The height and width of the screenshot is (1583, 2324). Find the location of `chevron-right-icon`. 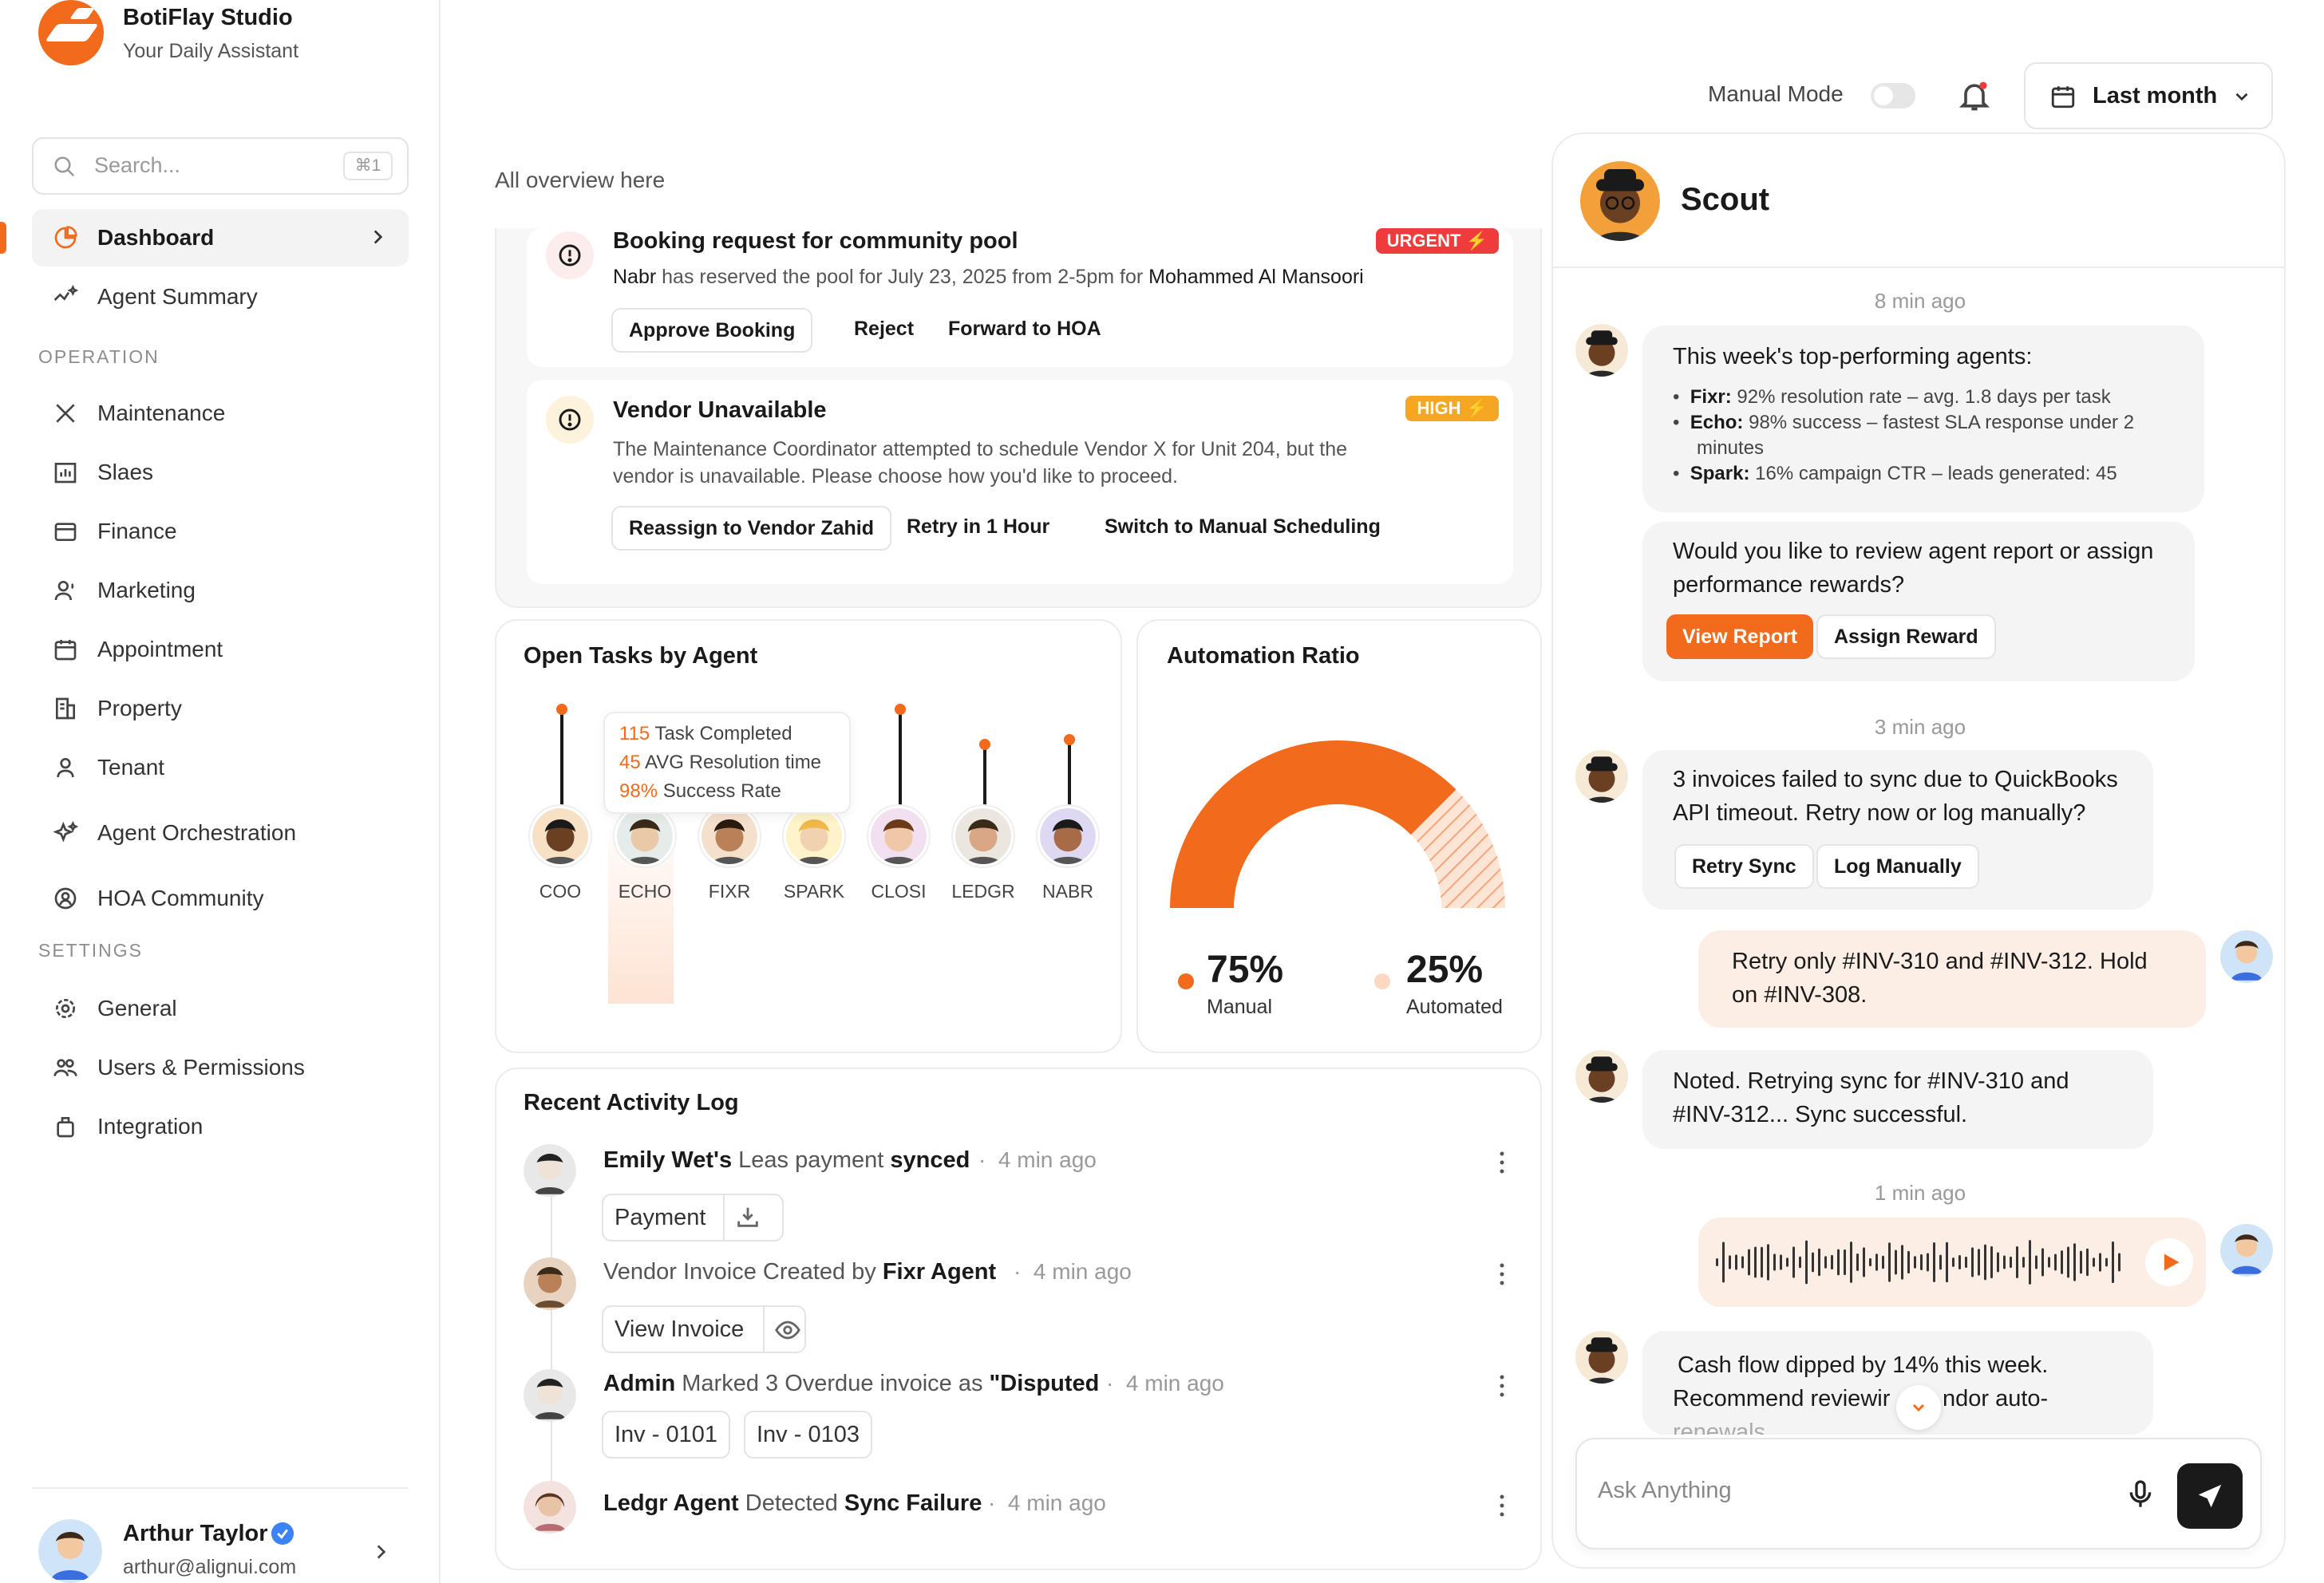

chevron-right-icon is located at coordinates (382, 1552).